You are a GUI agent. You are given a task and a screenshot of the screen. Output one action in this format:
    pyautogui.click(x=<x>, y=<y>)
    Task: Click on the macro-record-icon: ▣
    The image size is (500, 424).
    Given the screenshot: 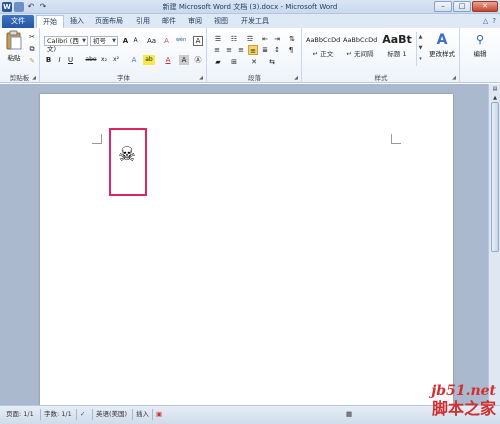 What is the action you would take?
    pyautogui.click(x=159, y=414)
    